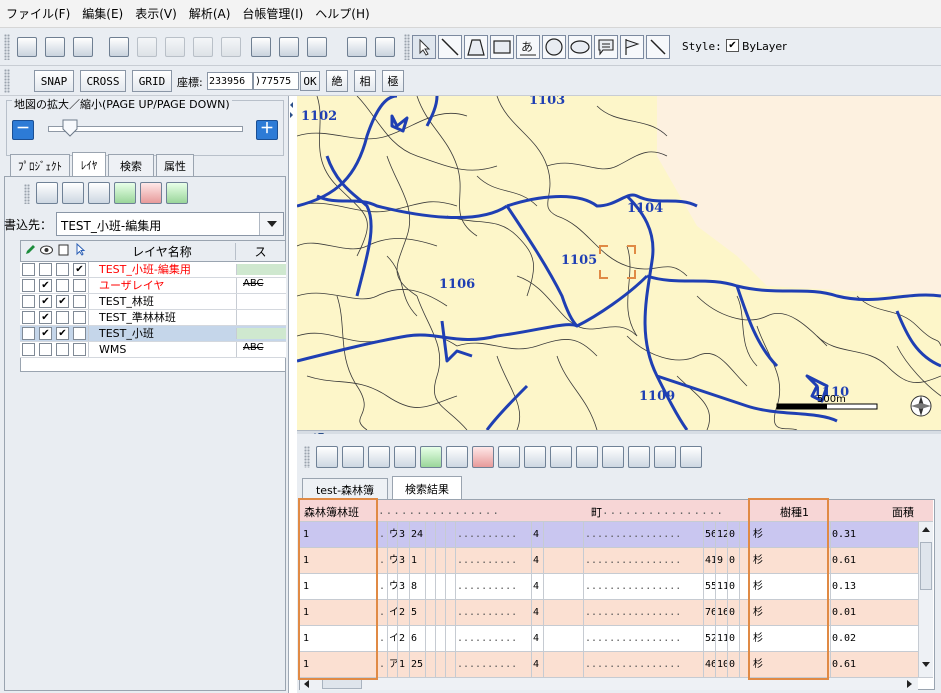 Image resolution: width=941 pixels, height=693 pixels. What do you see at coordinates (153, 302) in the screenshot?
I see `layer-row: ✔ ✔ TEST_林班` at bounding box center [153, 302].